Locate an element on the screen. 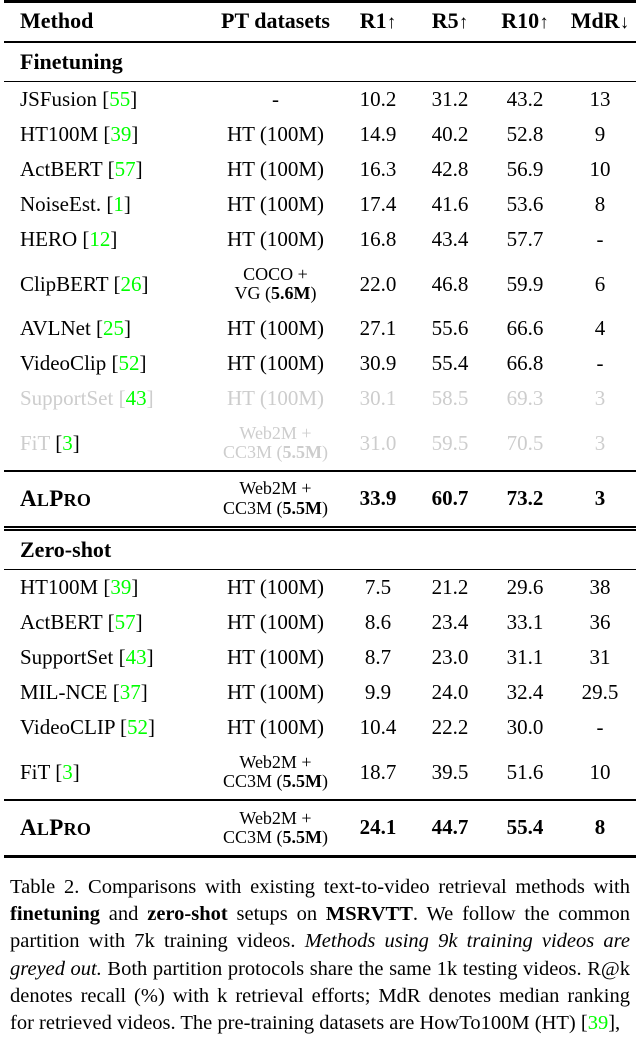  row-r10: 56.9 is located at coordinates (525, 169).